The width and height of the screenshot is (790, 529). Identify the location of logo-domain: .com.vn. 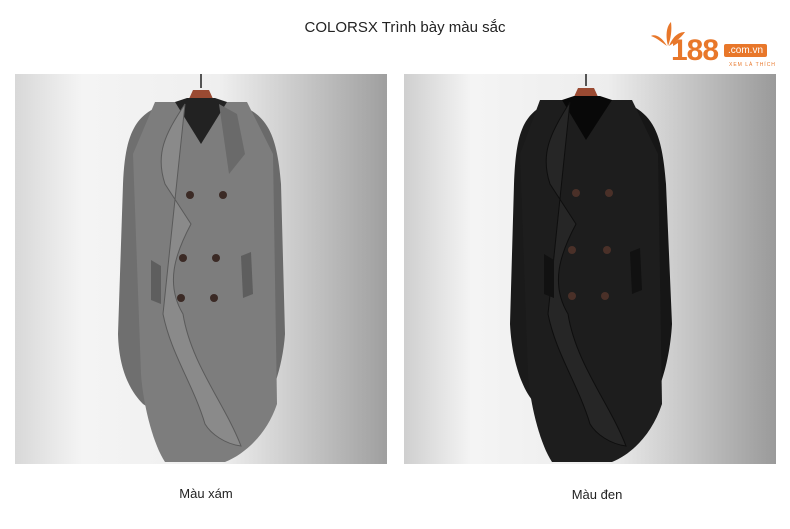
(746, 50).